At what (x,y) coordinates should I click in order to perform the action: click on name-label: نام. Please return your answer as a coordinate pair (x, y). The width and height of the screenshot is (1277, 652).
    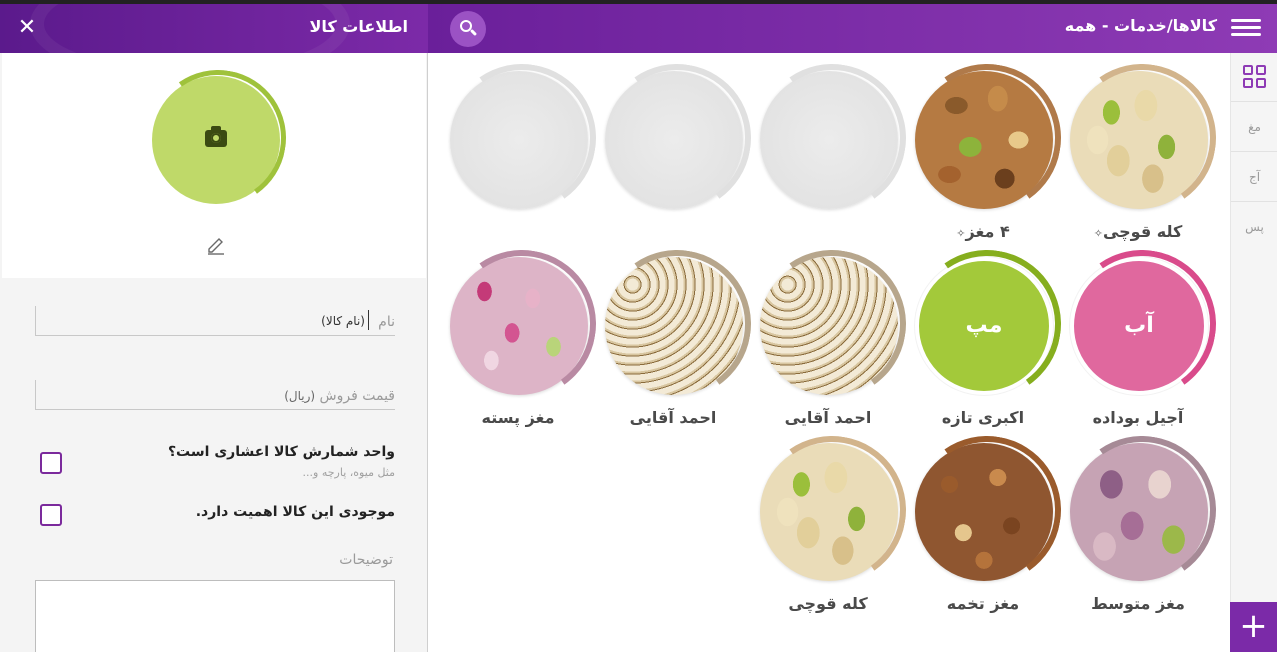
    Looking at the image, I should click on (386, 322).